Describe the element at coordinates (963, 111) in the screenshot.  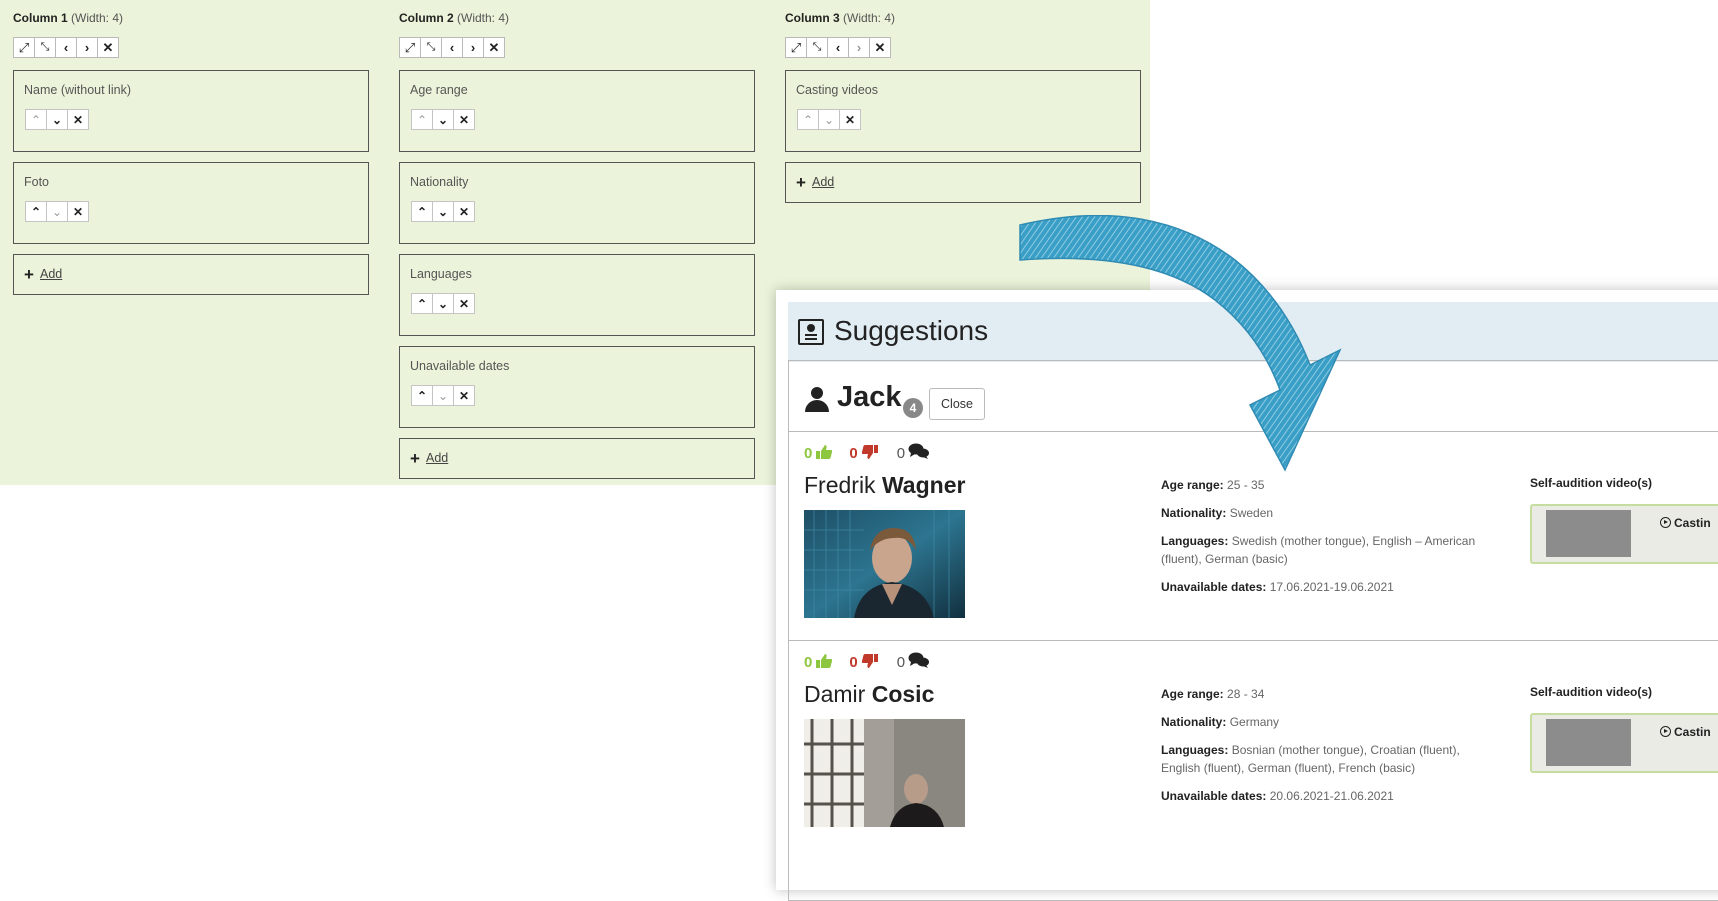
I see `field-card: Casting videos ⌃ ⌄ ✕` at that location.